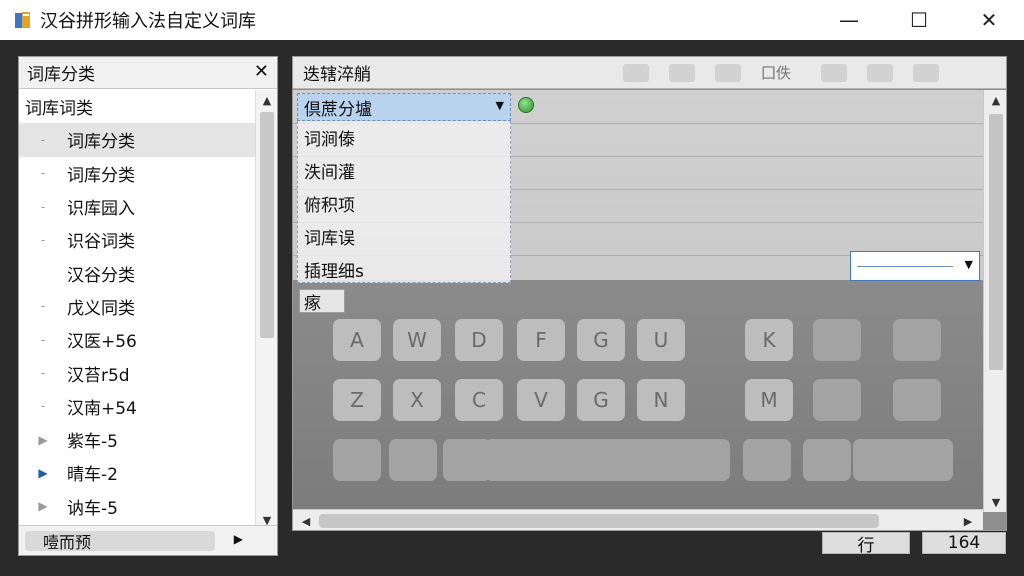 The image size is (1024, 576). I want to click on tree-item: - 戊义同类, so click(137, 306).